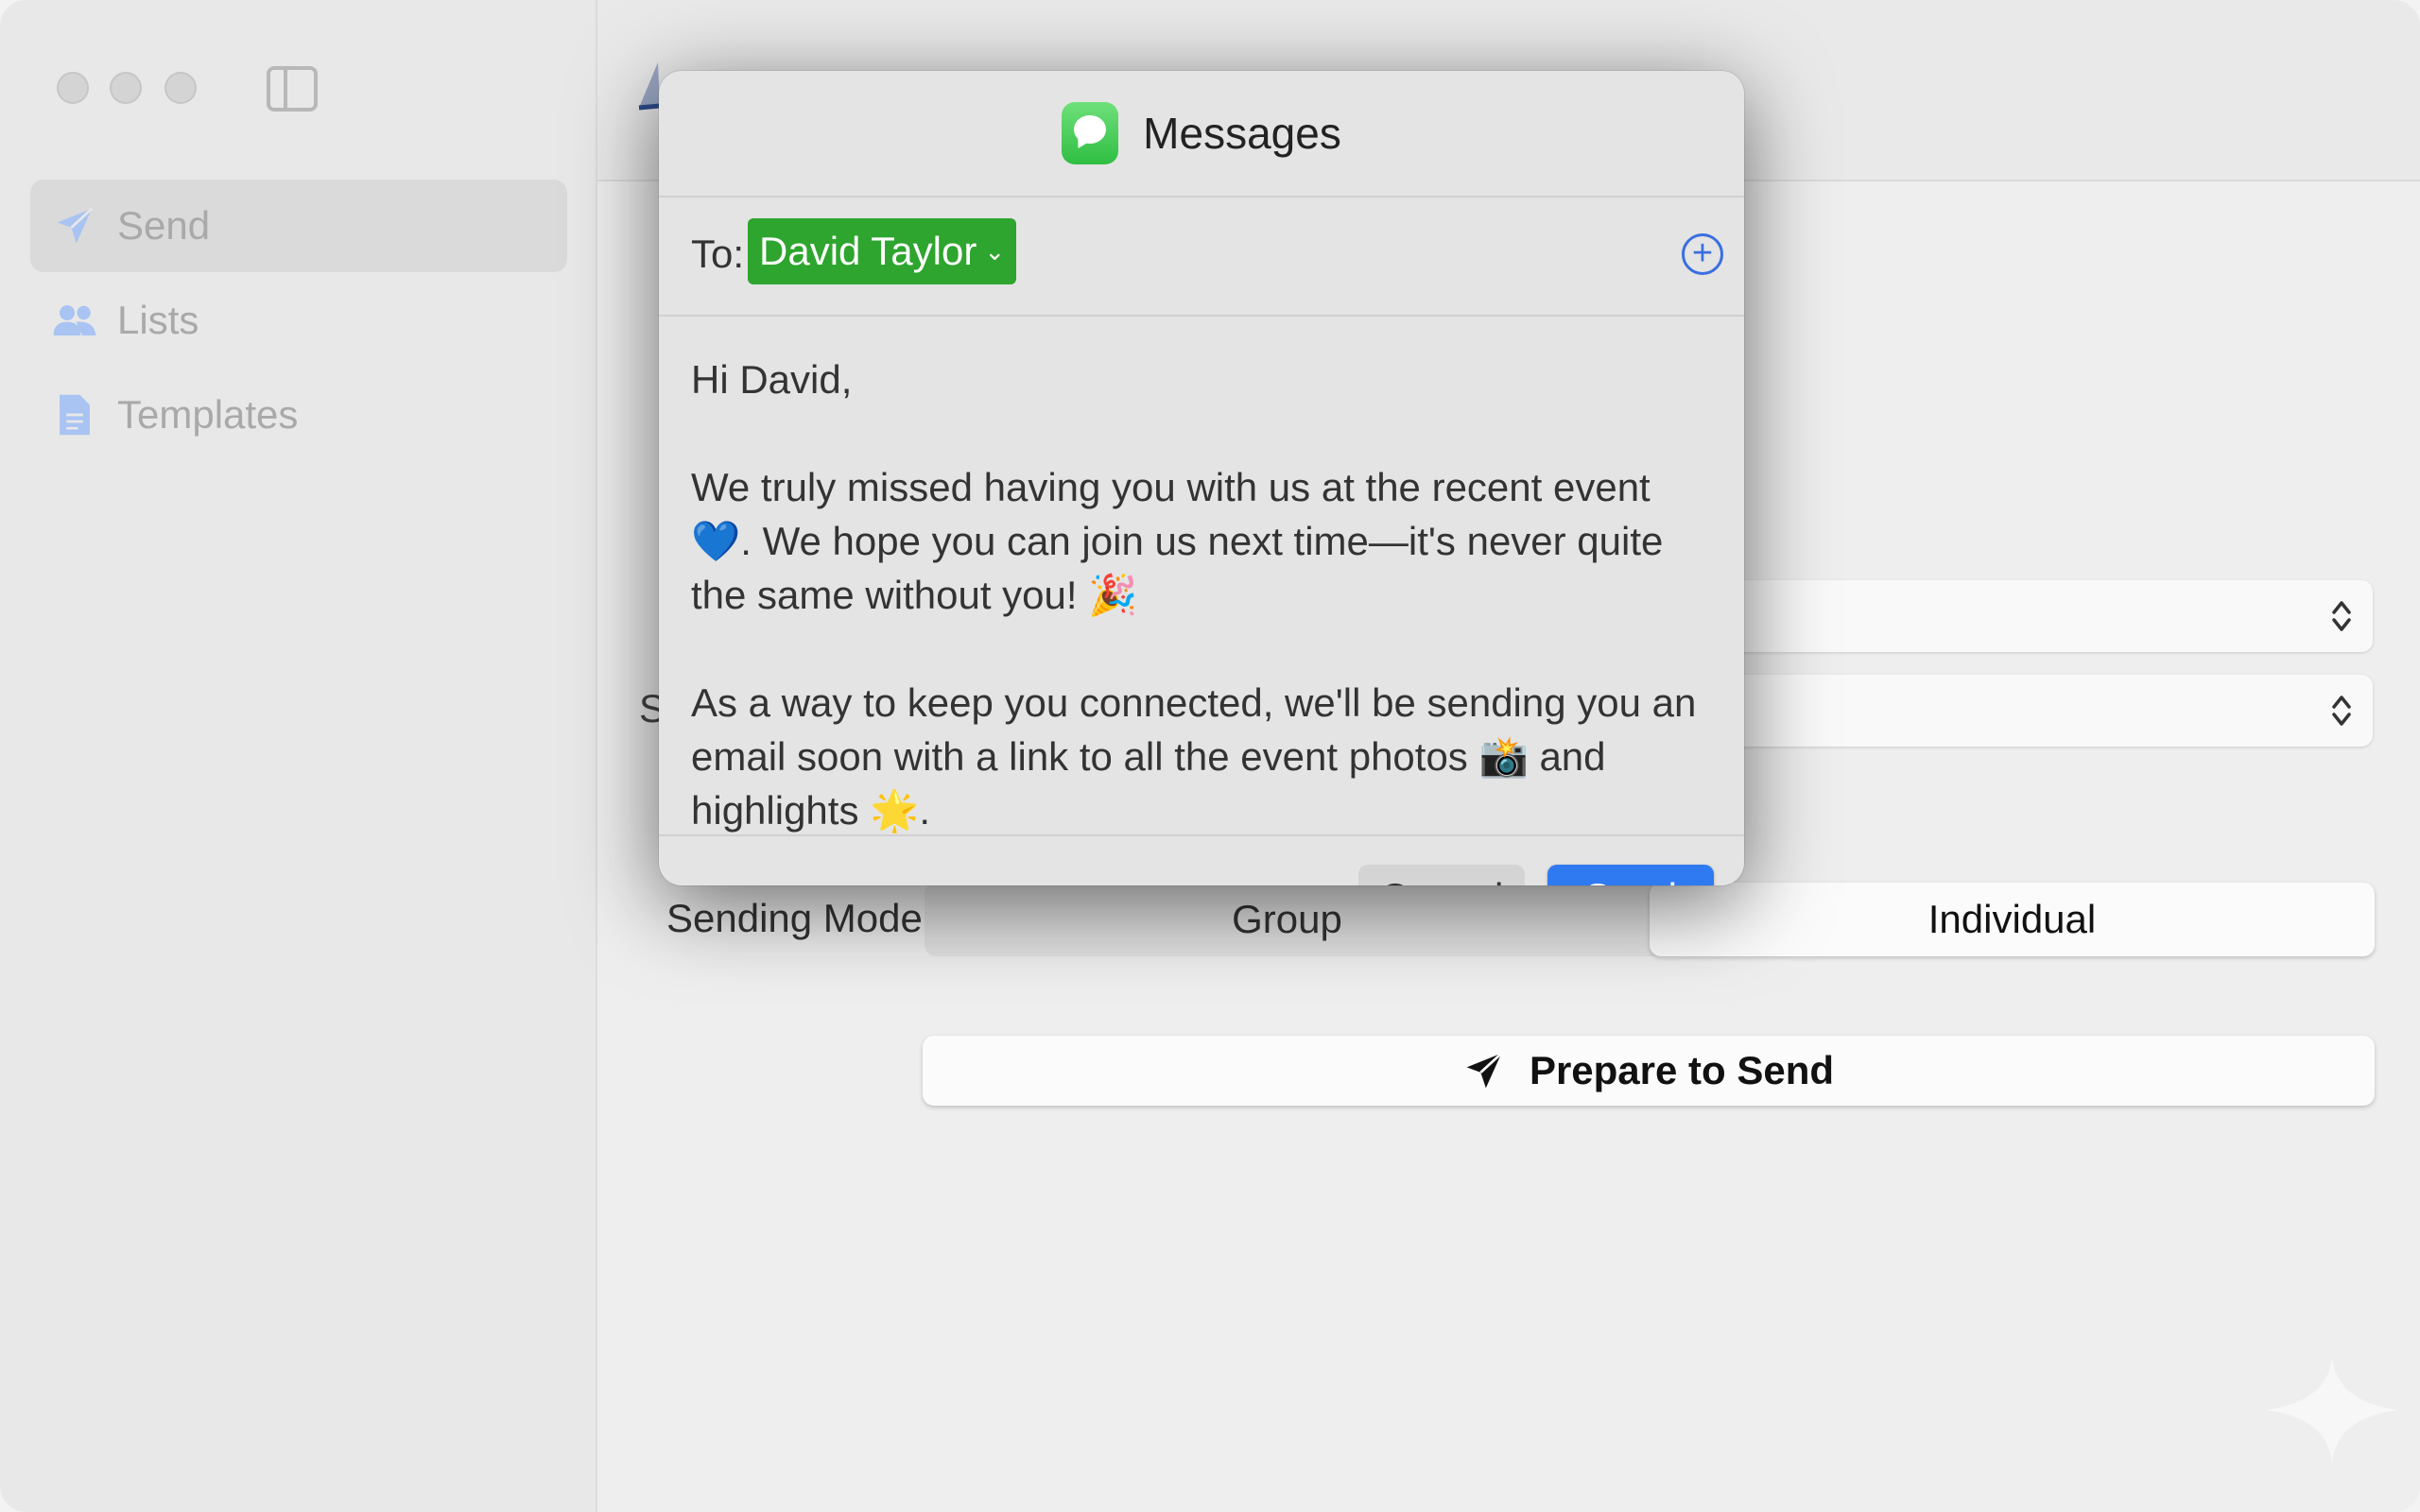 The height and width of the screenshot is (1512, 2420). Describe the element at coordinates (794, 918) in the screenshot. I see `sending-mode-label: Sending Mode` at that location.